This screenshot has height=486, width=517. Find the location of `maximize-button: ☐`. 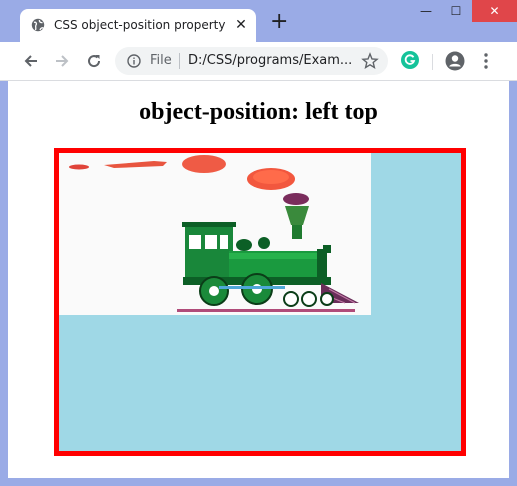

maximize-button: ☐ is located at coordinates (456, 11).